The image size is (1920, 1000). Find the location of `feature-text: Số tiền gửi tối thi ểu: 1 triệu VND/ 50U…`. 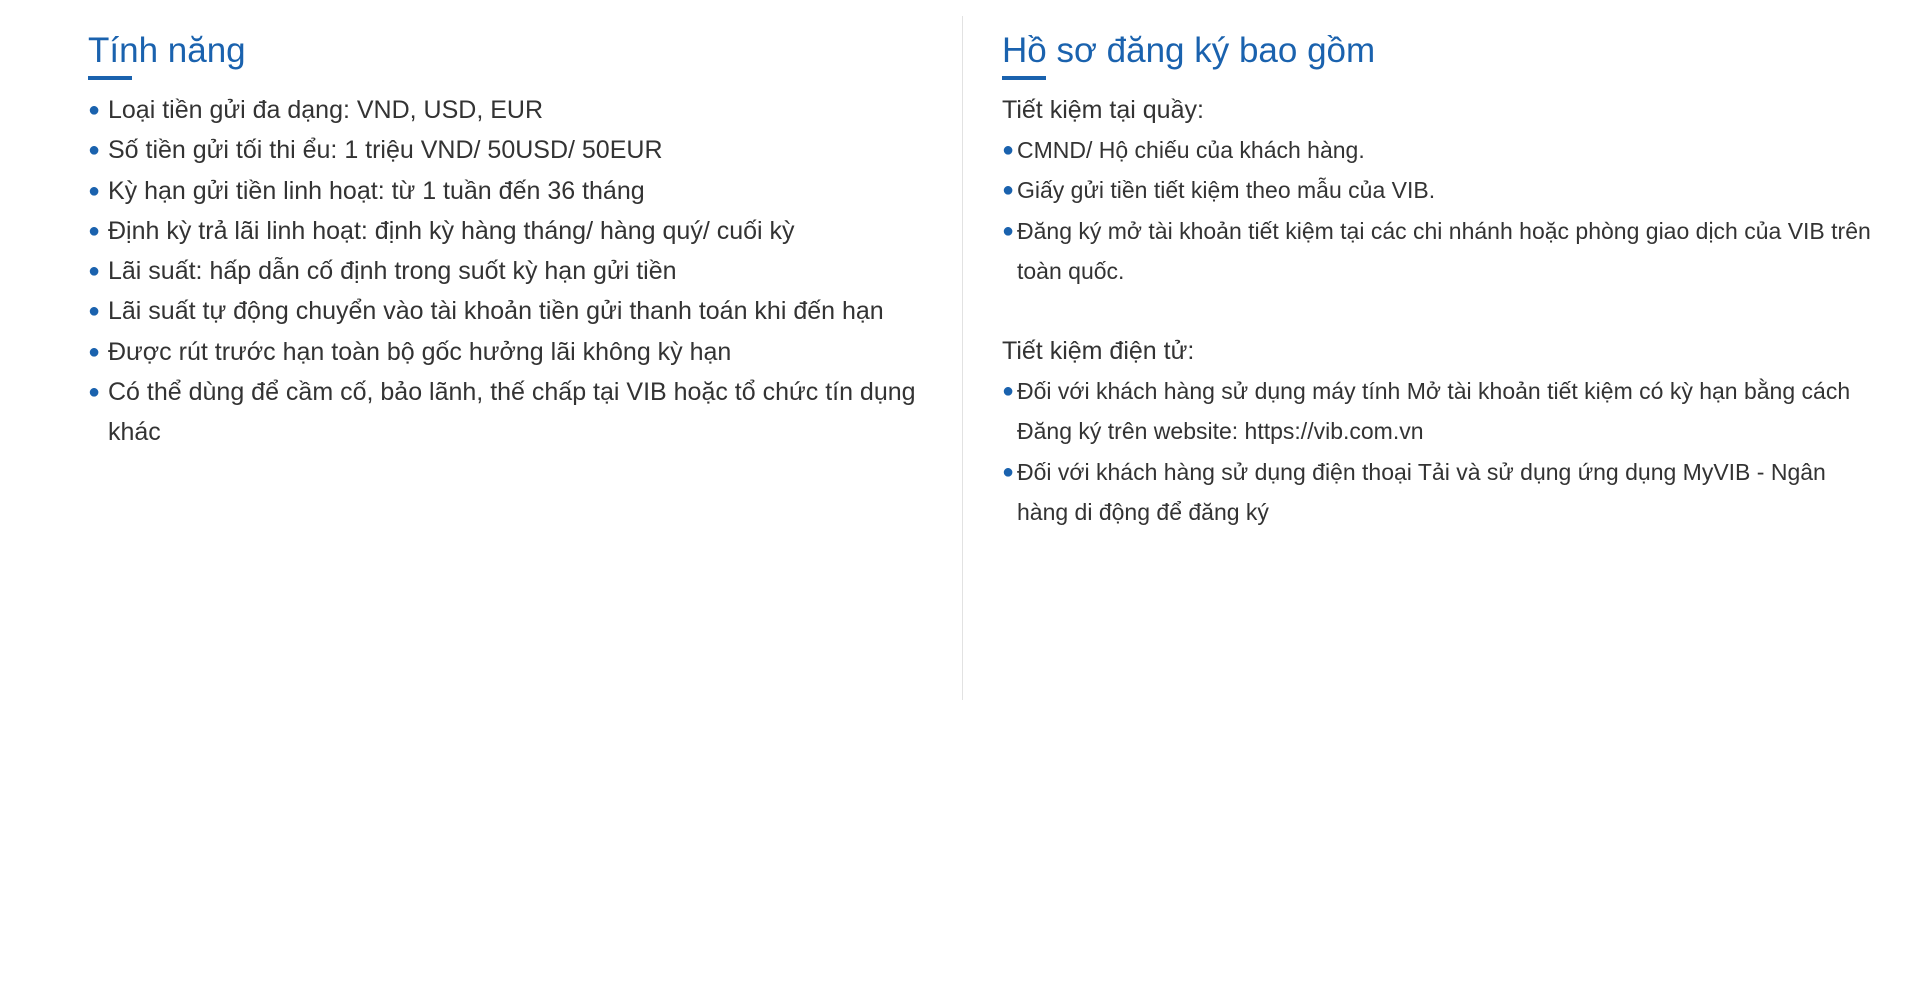

feature-text: Số tiền gửi tối thi ểu: 1 triệu VND/ 50U… is located at coordinates (385, 150).